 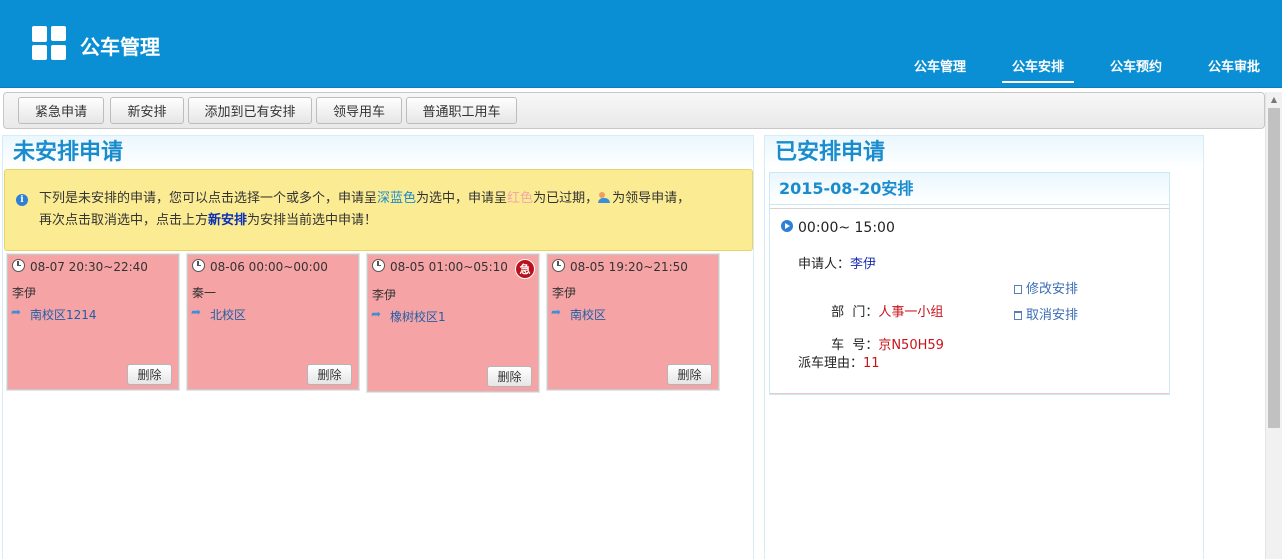 I want to click on card-person: 秦一, so click(x=204, y=293).